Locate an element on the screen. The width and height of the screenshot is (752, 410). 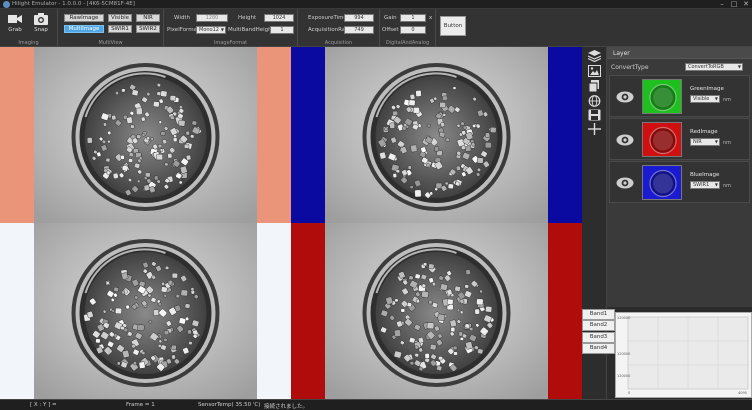
digitalanalog-group: Gain 1 x Offset 0 DigitalAndAnalog is located at coordinates (408, 28).